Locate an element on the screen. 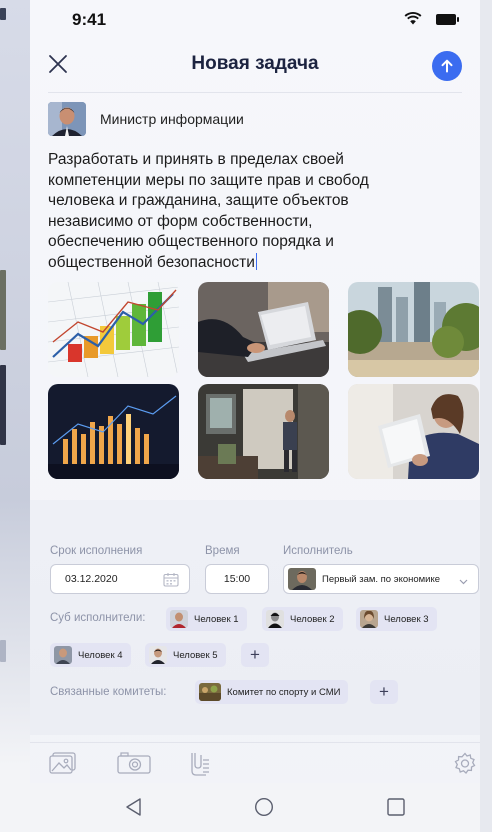  photo-woman-tablet is located at coordinates (413, 431).